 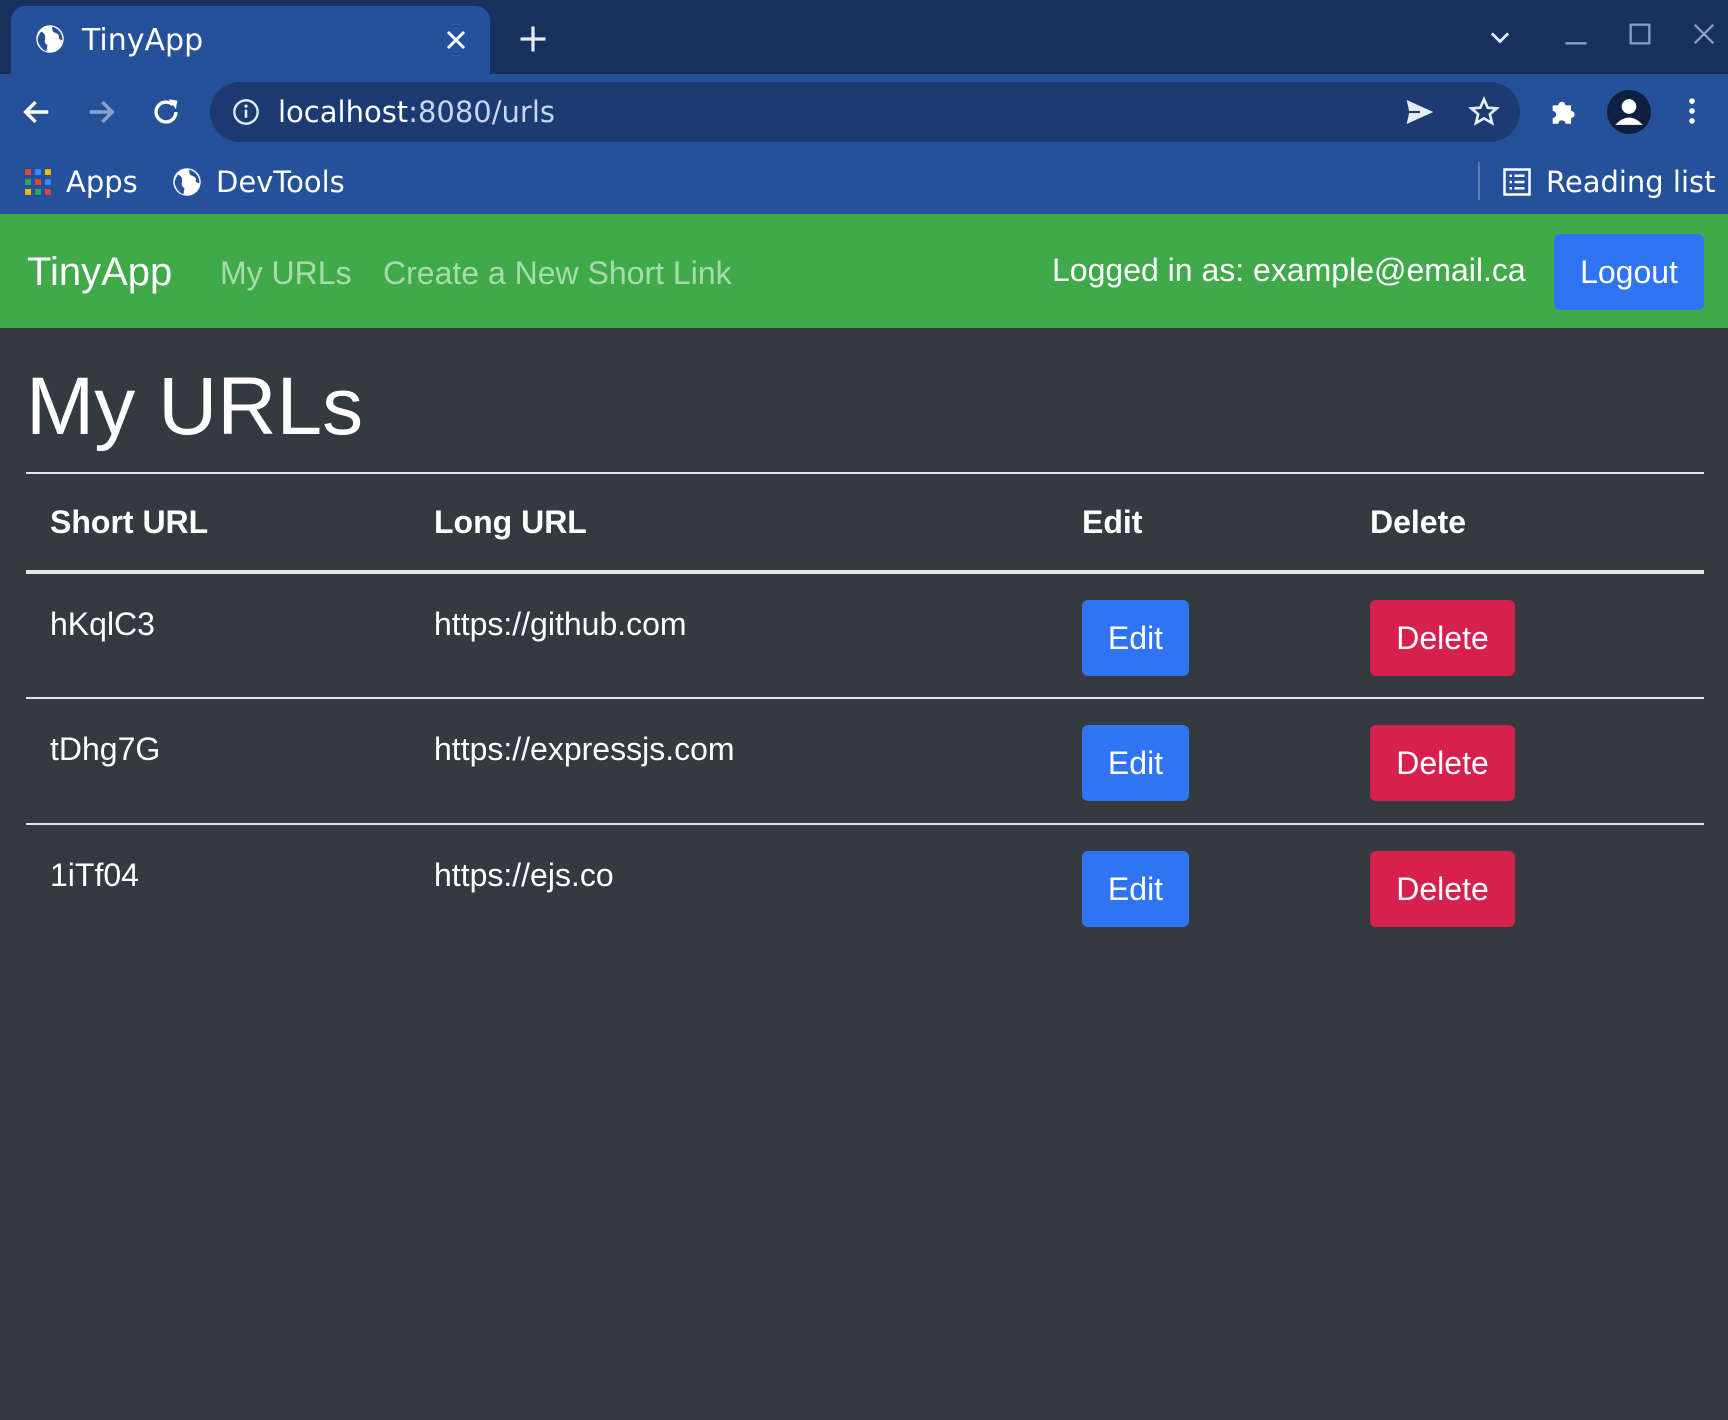 I want to click on back-arrow-icon, so click(x=37, y=112).